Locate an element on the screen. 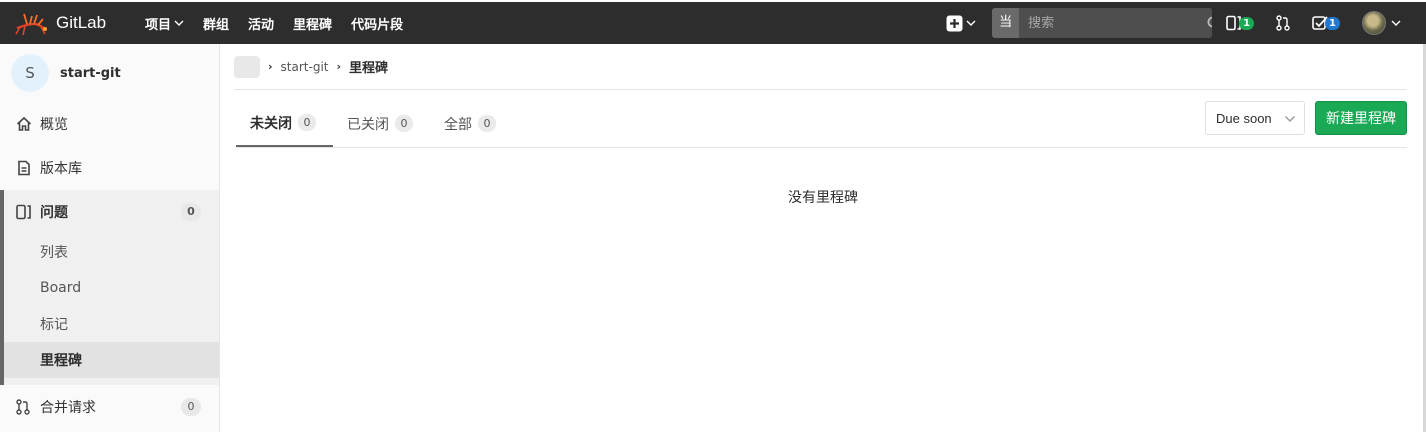 The image size is (1426, 432). sidebar-project-header: S start-git is located at coordinates (109, 73).